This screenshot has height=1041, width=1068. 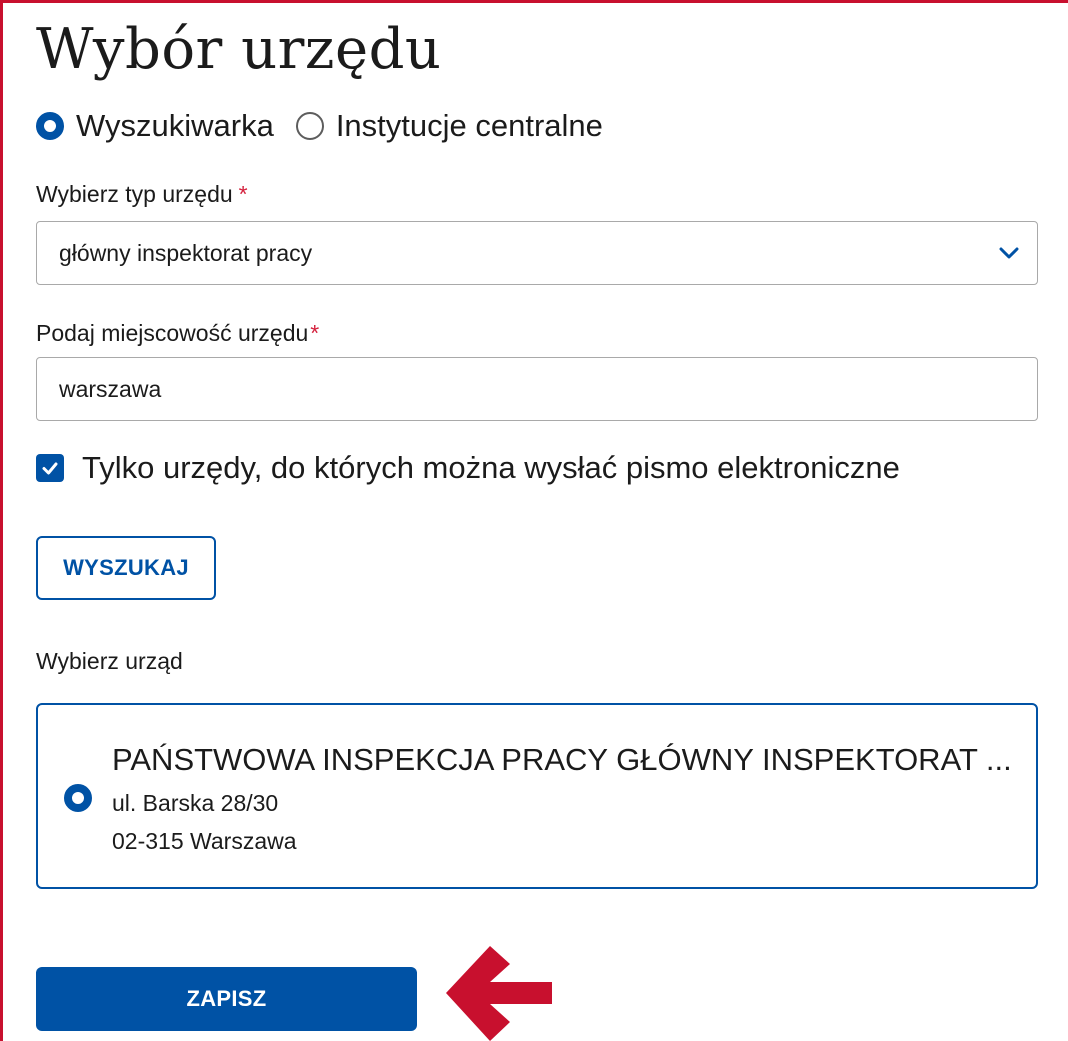 I want to click on electronic-only-checkbox, so click(x=50, y=468).